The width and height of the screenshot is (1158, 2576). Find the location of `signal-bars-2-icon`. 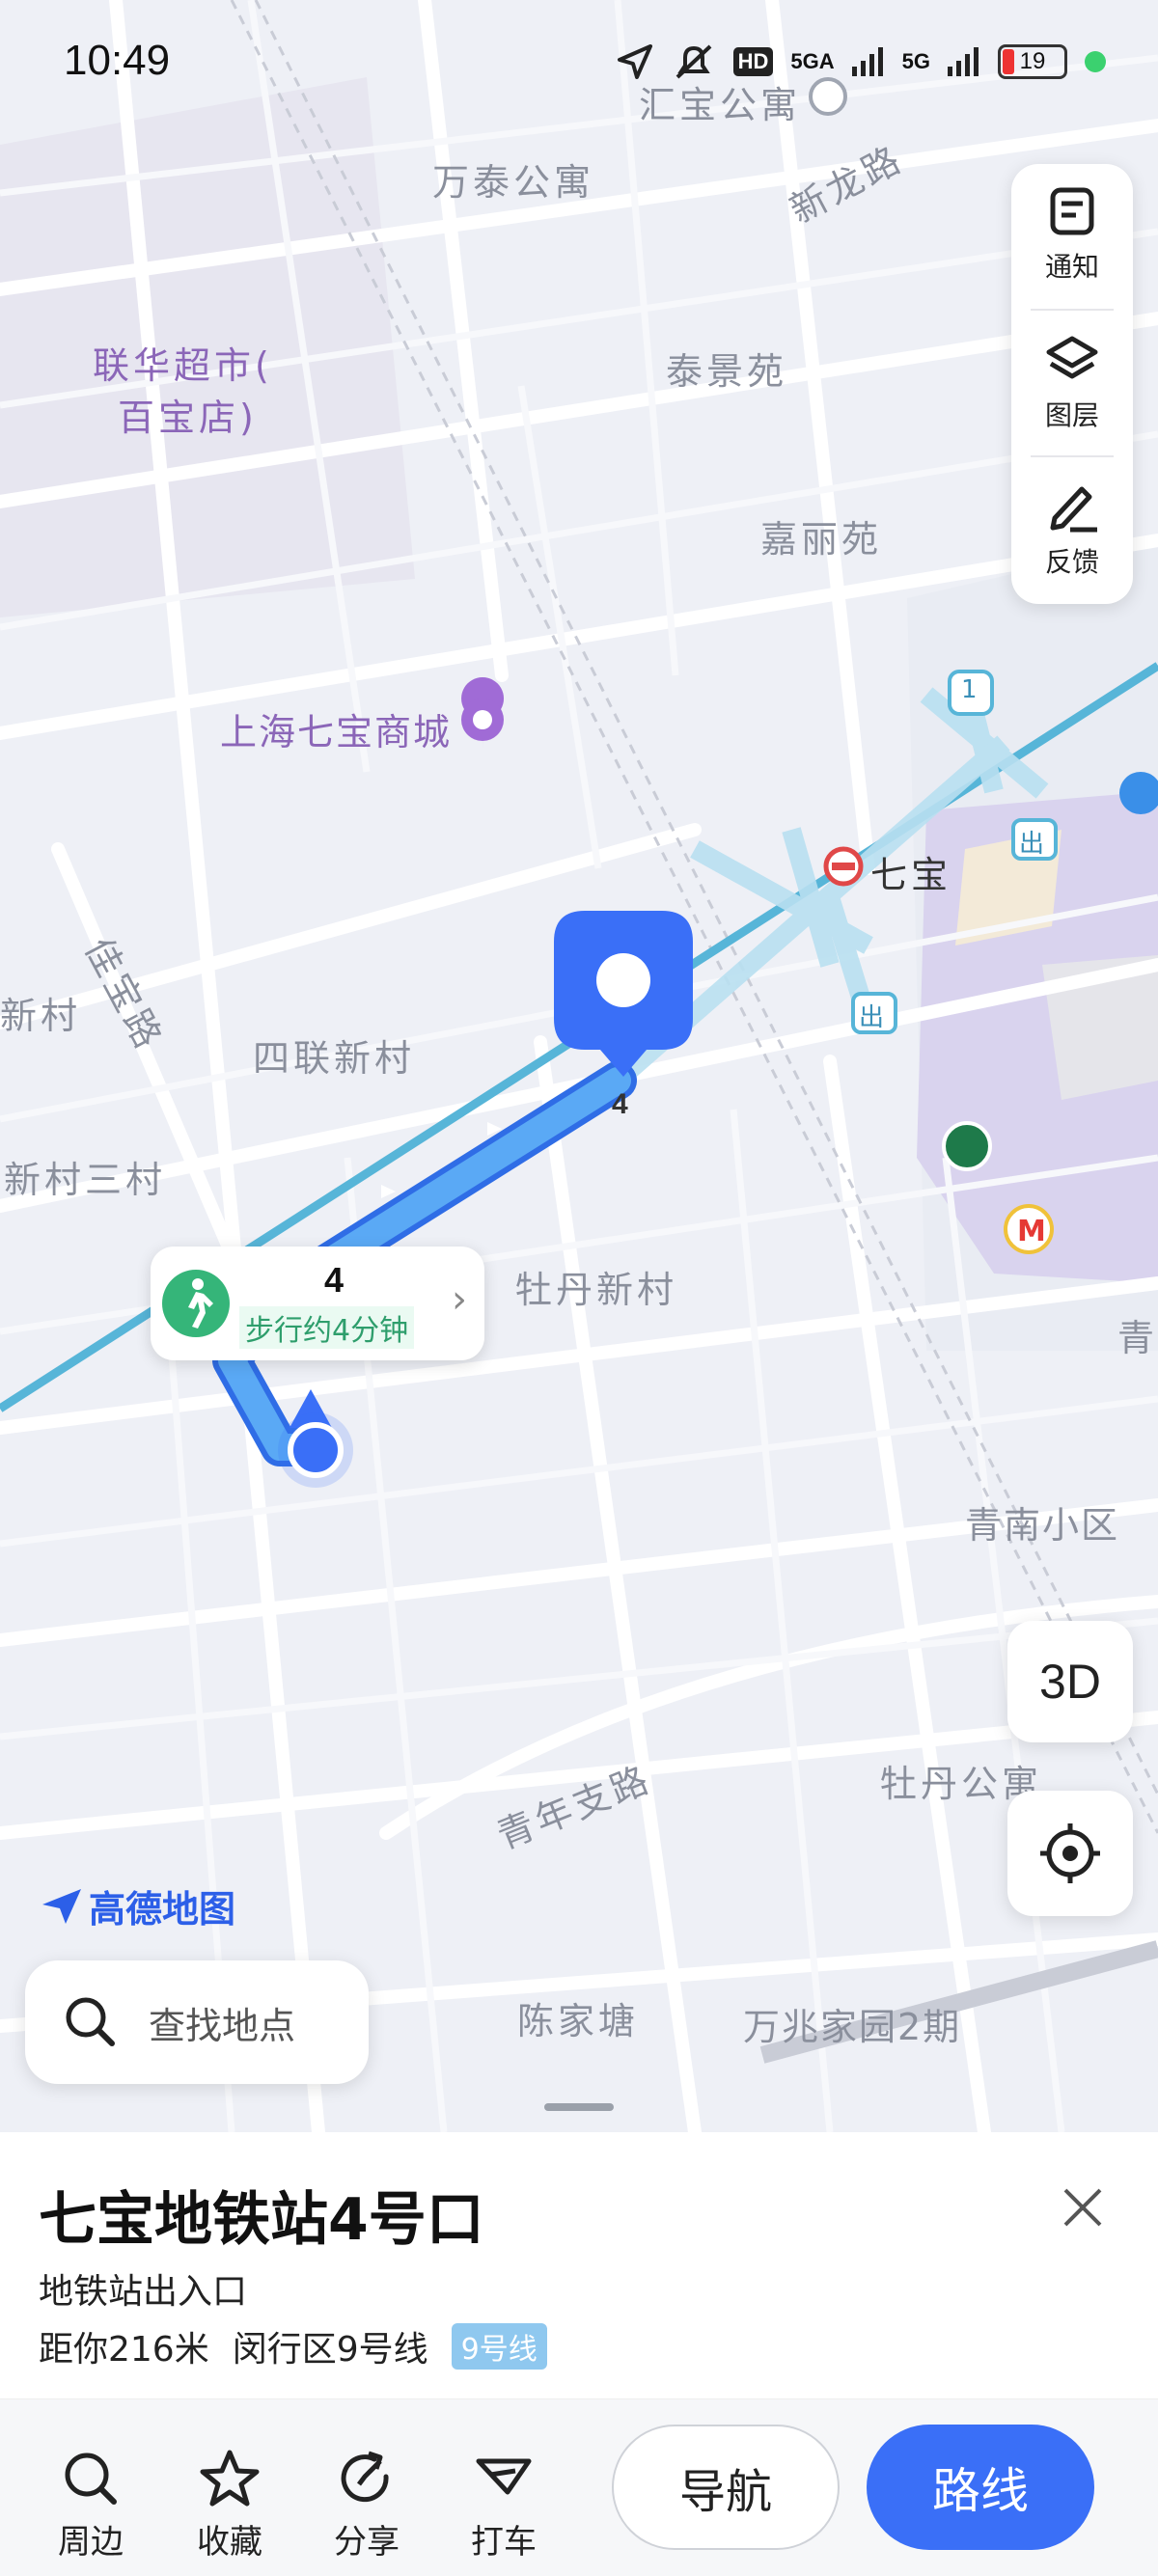

signal-bars-2-icon is located at coordinates (963, 61).